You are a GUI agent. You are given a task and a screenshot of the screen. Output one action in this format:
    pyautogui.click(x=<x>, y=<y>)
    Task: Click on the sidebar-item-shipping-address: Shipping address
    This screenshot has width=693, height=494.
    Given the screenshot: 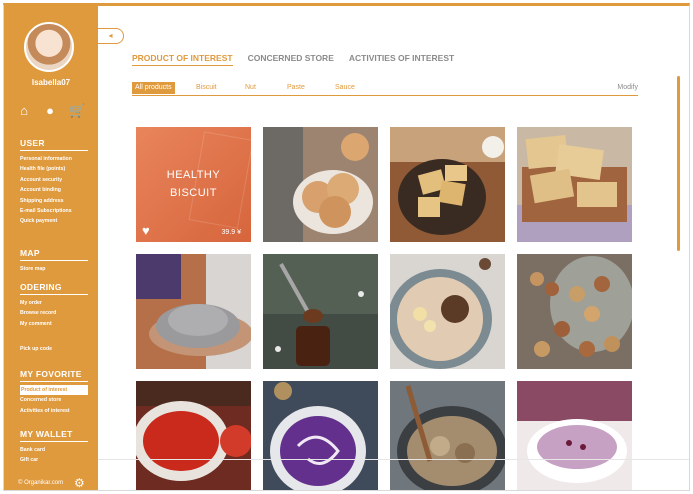 What is the action you would take?
    pyautogui.click(x=54, y=201)
    